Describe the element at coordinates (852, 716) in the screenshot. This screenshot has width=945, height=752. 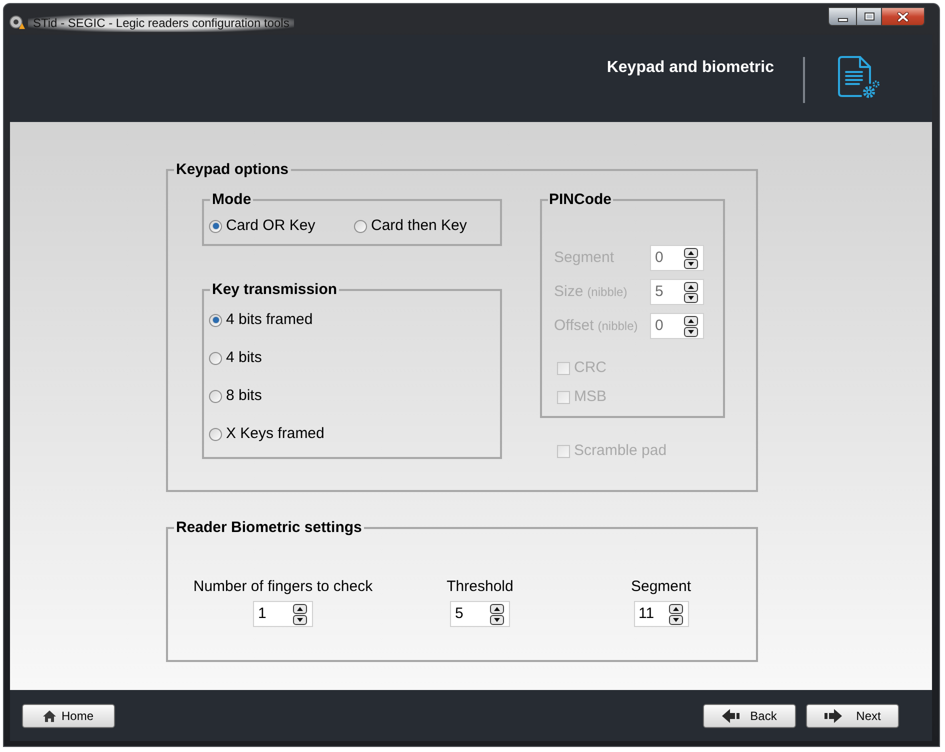
I see `next-button: Next` at that location.